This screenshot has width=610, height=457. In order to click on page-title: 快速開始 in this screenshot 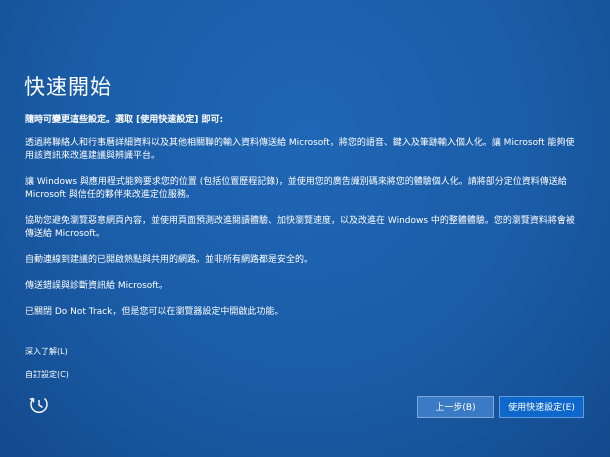, I will do `click(68, 87)`.